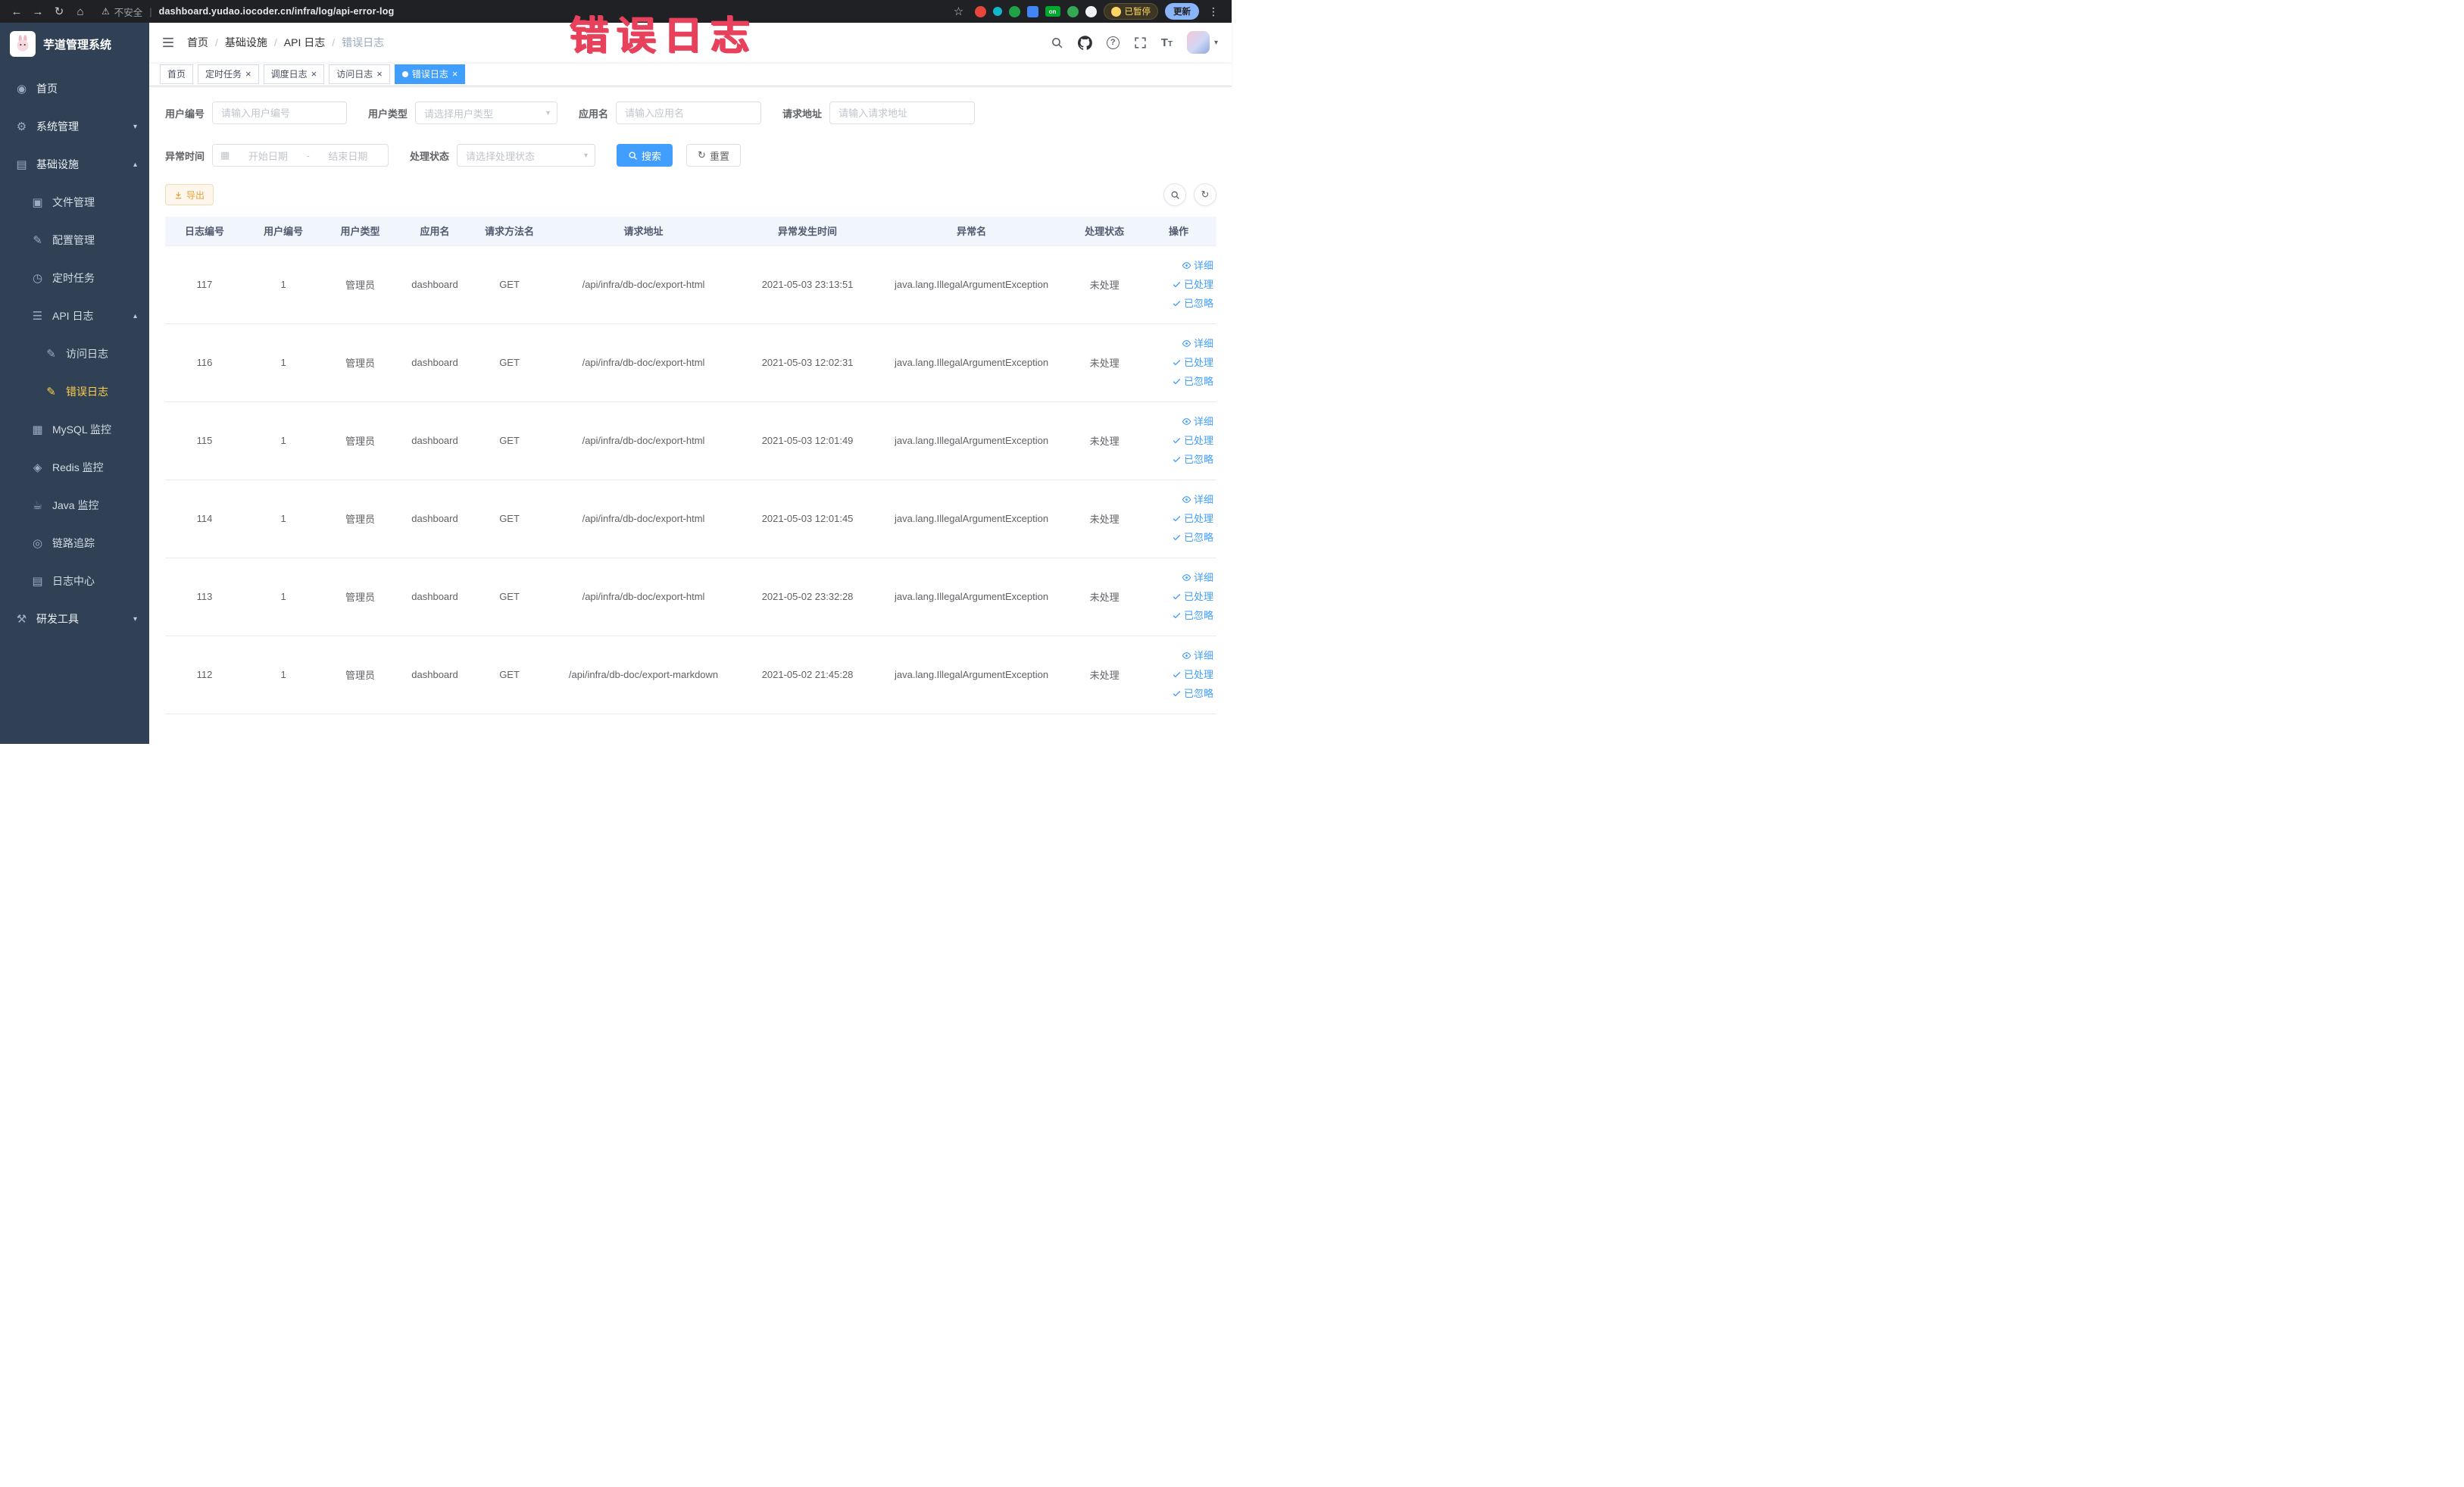  I want to click on fullscreen-icon, so click(1140, 42).